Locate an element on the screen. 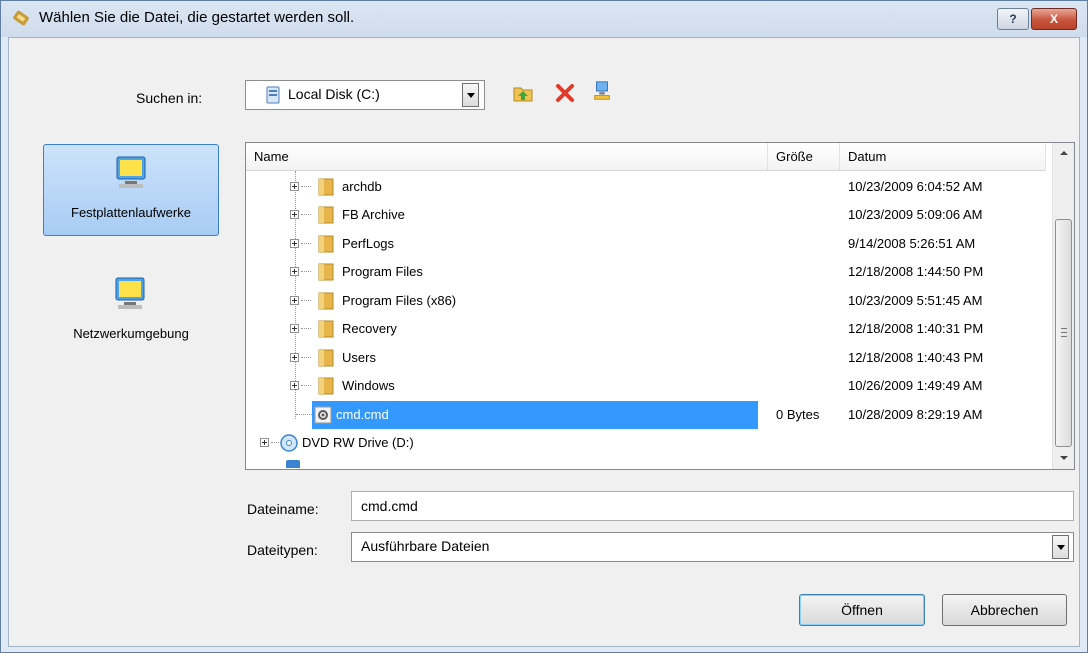 This screenshot has width=1088, height=653. item-name: DVD RW Drive (D:) is located at coordinates (358, 442).